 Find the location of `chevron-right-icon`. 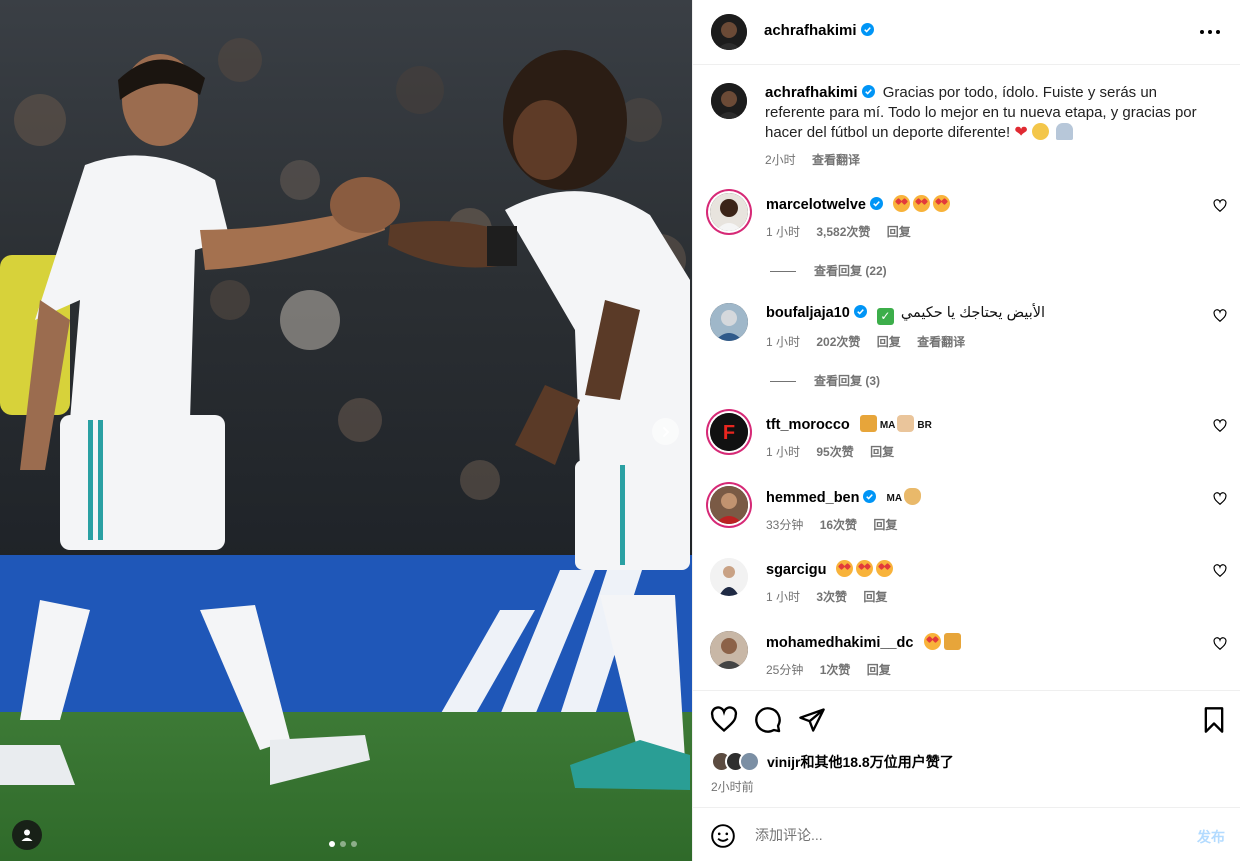

chevron-right-icon is located at coordinates (665, 431).